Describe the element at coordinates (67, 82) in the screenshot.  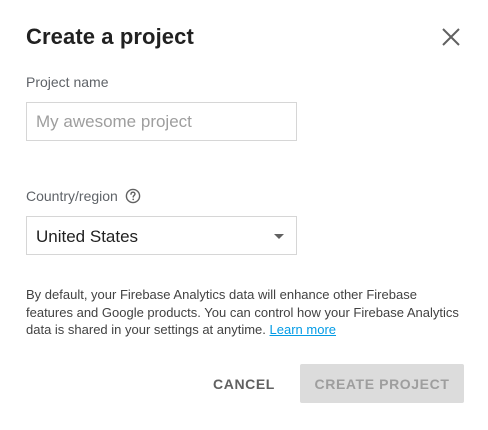
I see `project-name-label: Project name` at that location.